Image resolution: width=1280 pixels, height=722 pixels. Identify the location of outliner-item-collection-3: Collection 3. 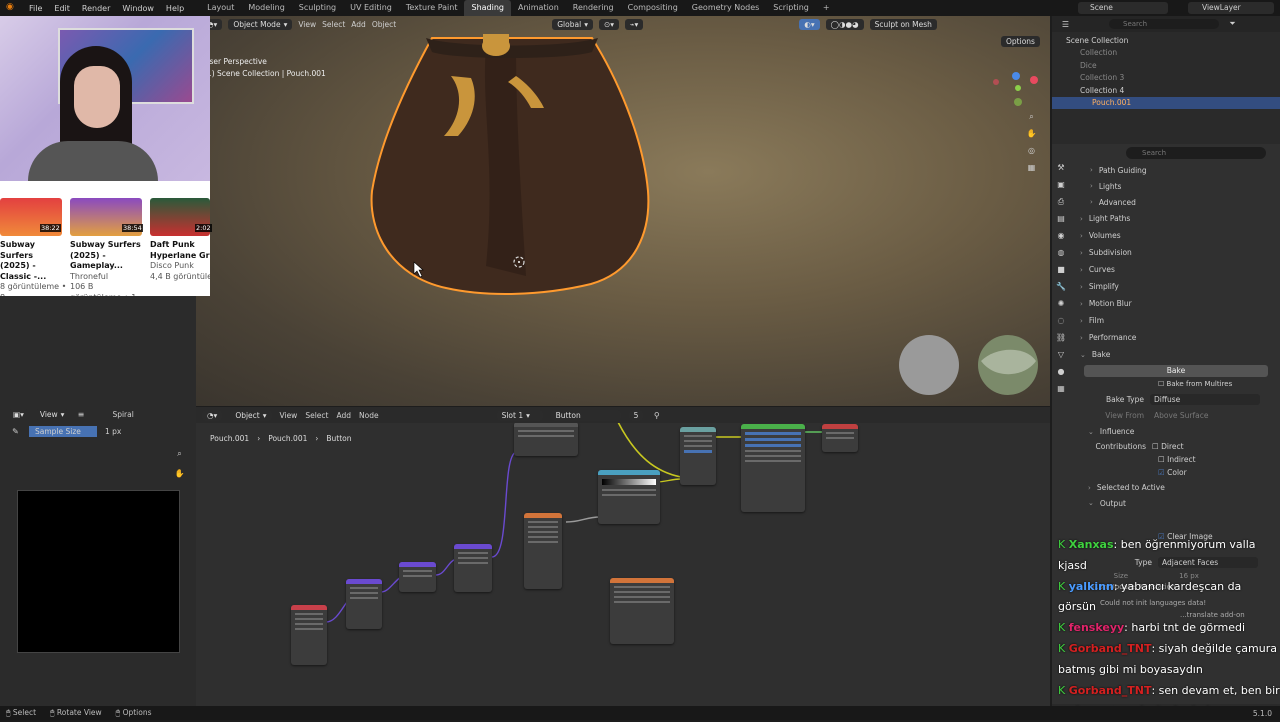
(1166, 78).